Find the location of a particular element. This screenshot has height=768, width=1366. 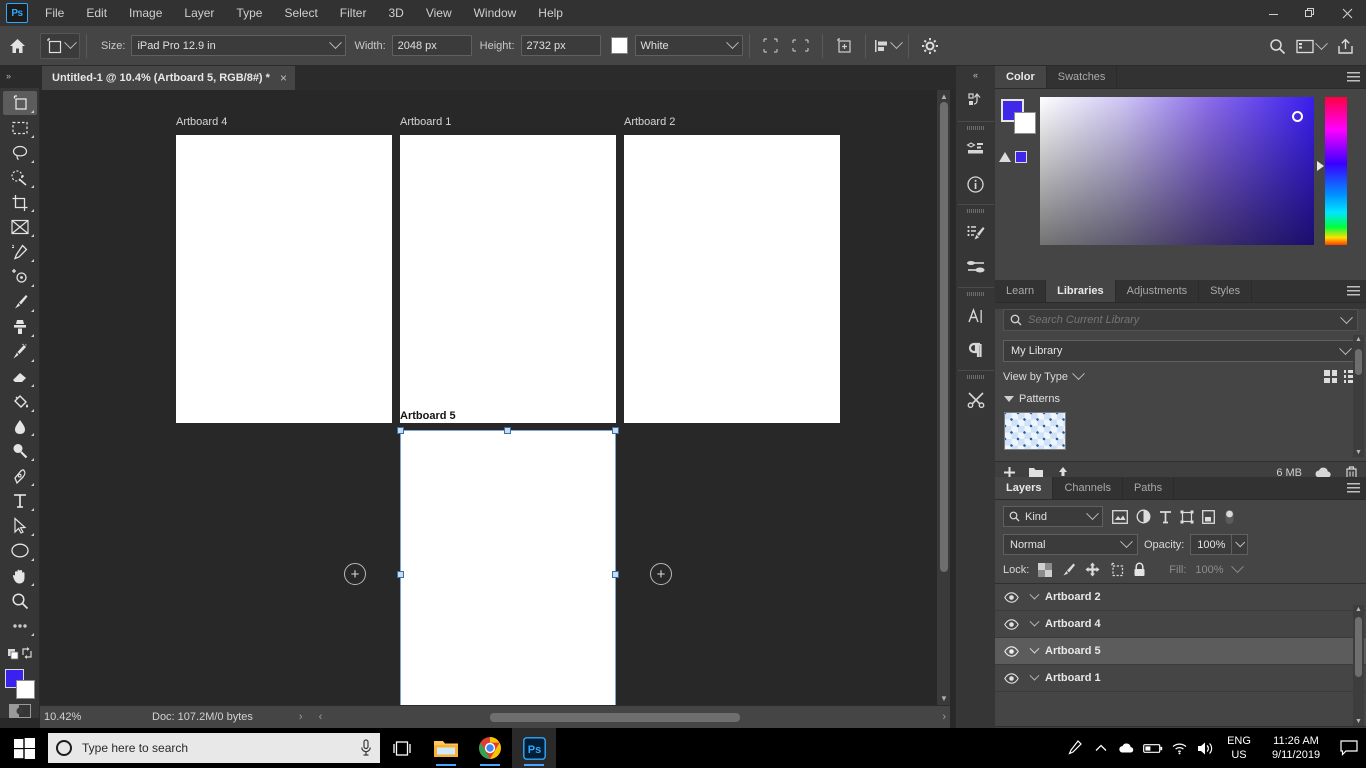

history-panel-icon is located at coordinates (976, 101).